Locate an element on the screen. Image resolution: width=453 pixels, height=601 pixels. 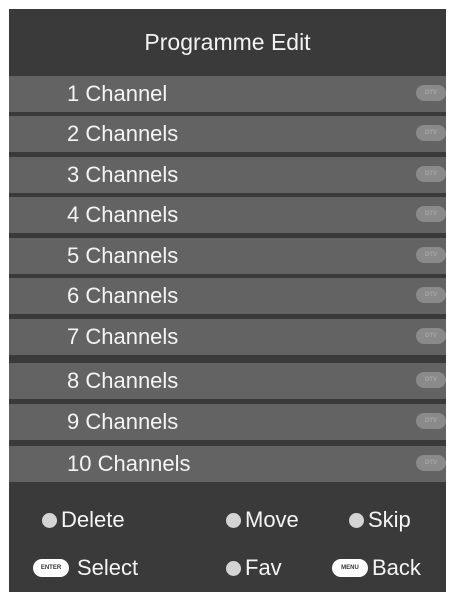
channel-label: 7 Channels is located at coordinates (123, 336).